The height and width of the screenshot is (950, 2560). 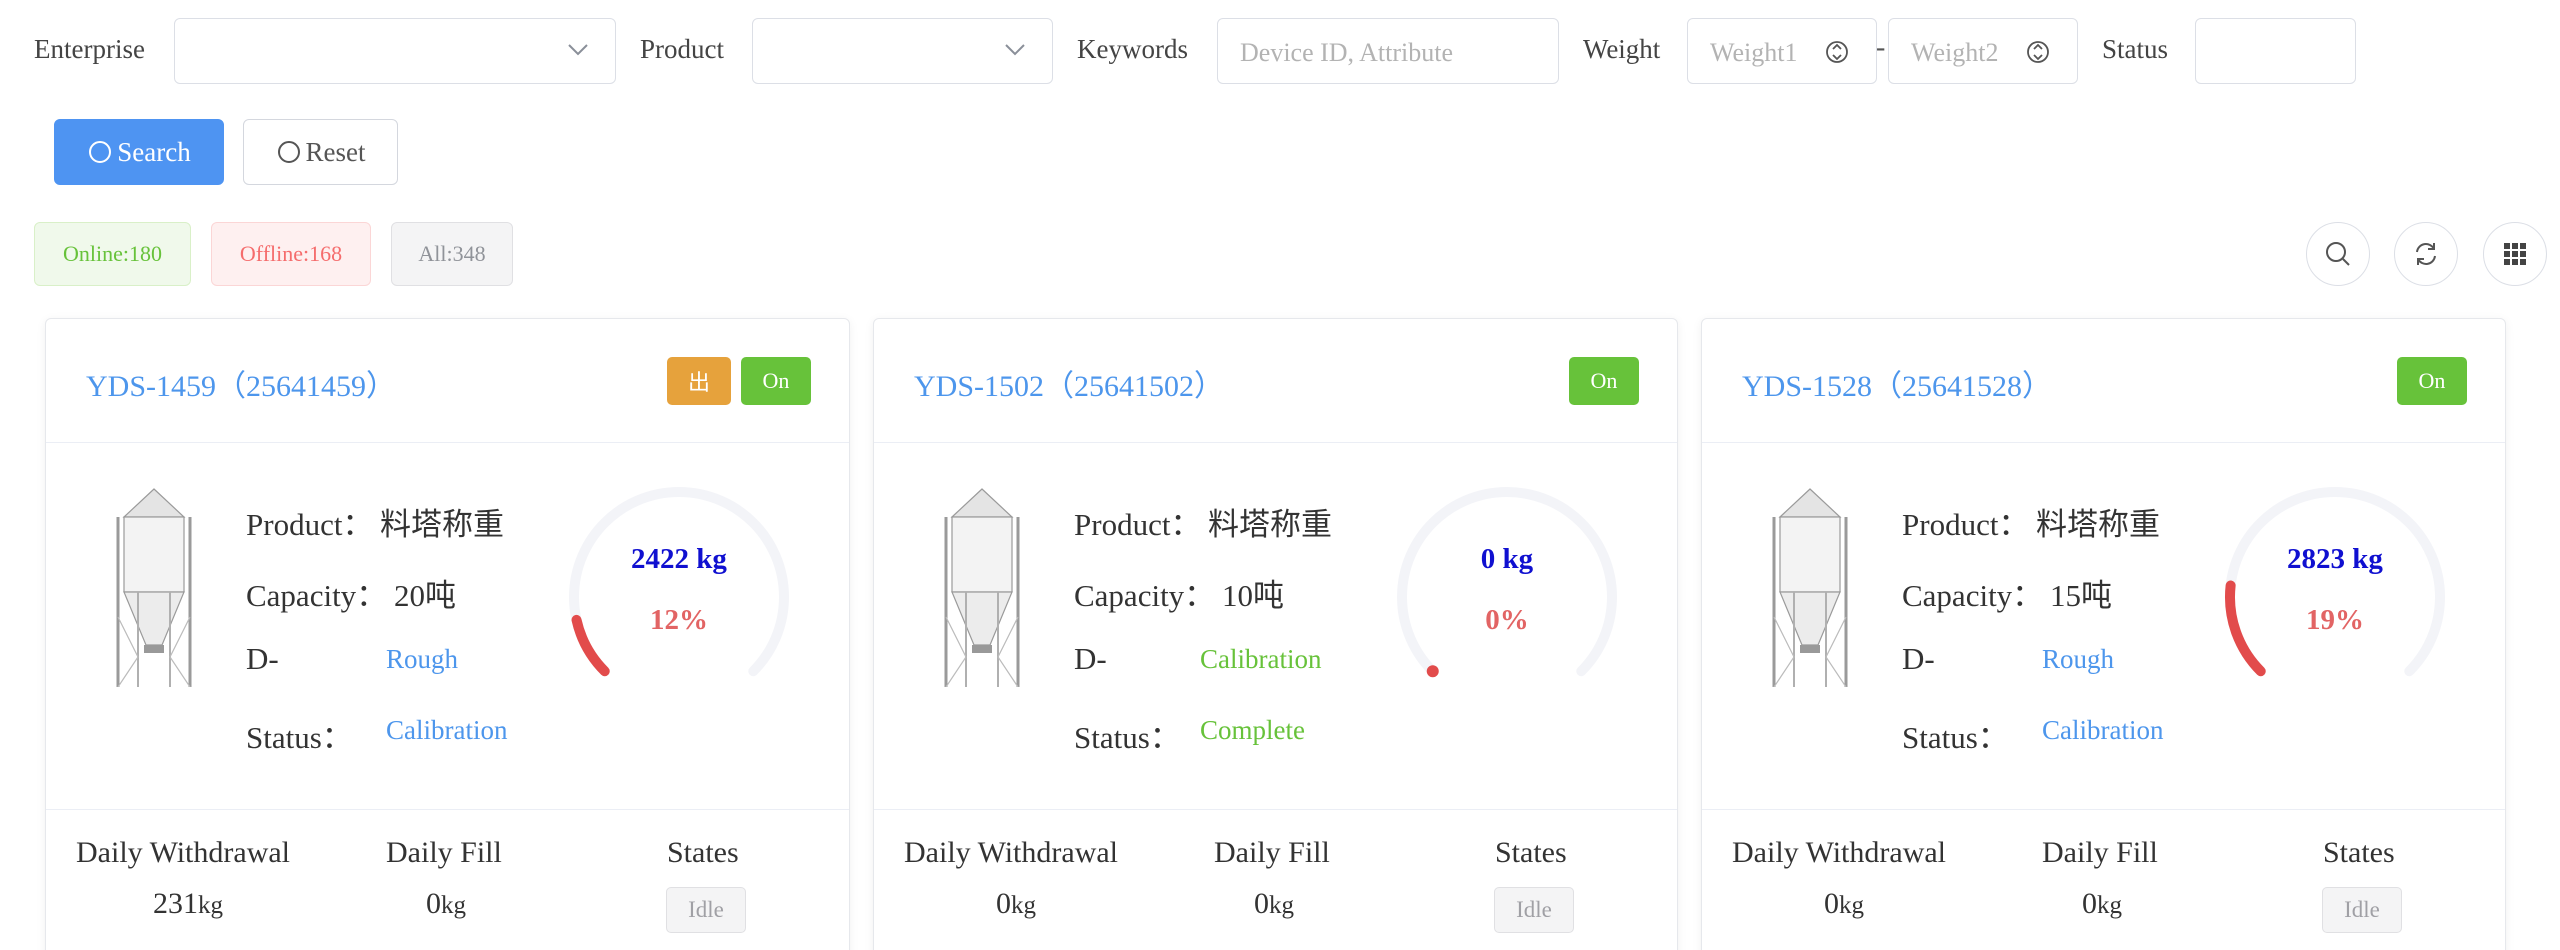 I want to click on all-count-tag: All:348, so click(x=452, y=254).